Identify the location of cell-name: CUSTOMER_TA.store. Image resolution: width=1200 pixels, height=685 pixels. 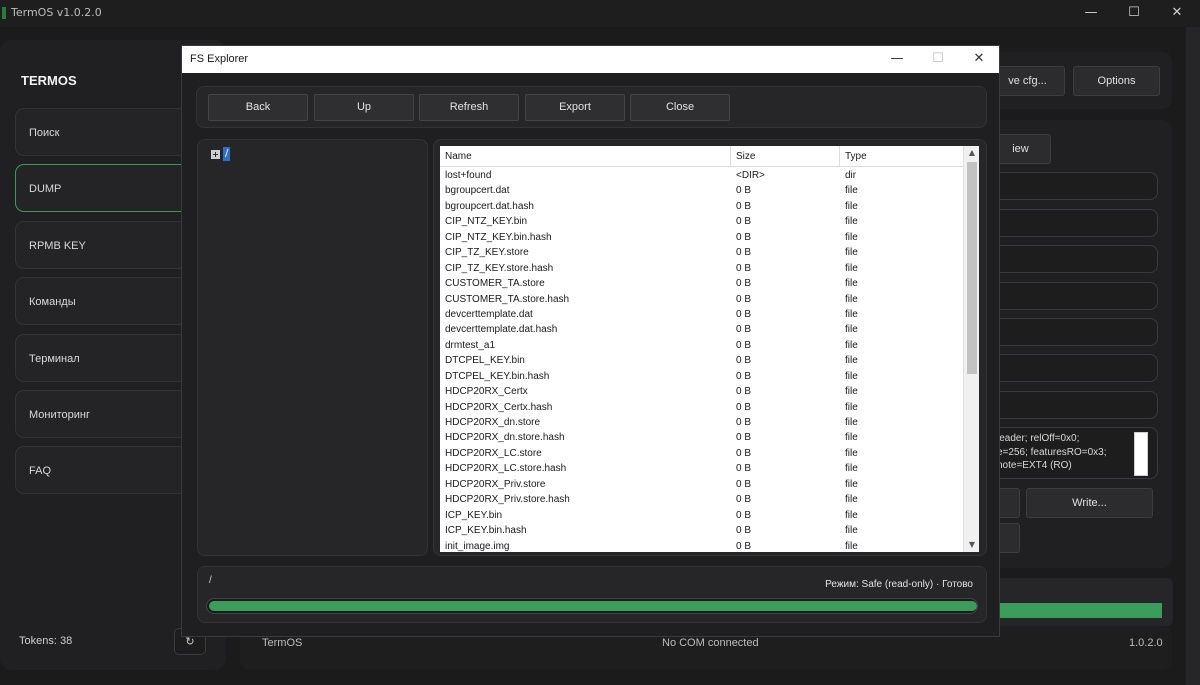
(495, 284).